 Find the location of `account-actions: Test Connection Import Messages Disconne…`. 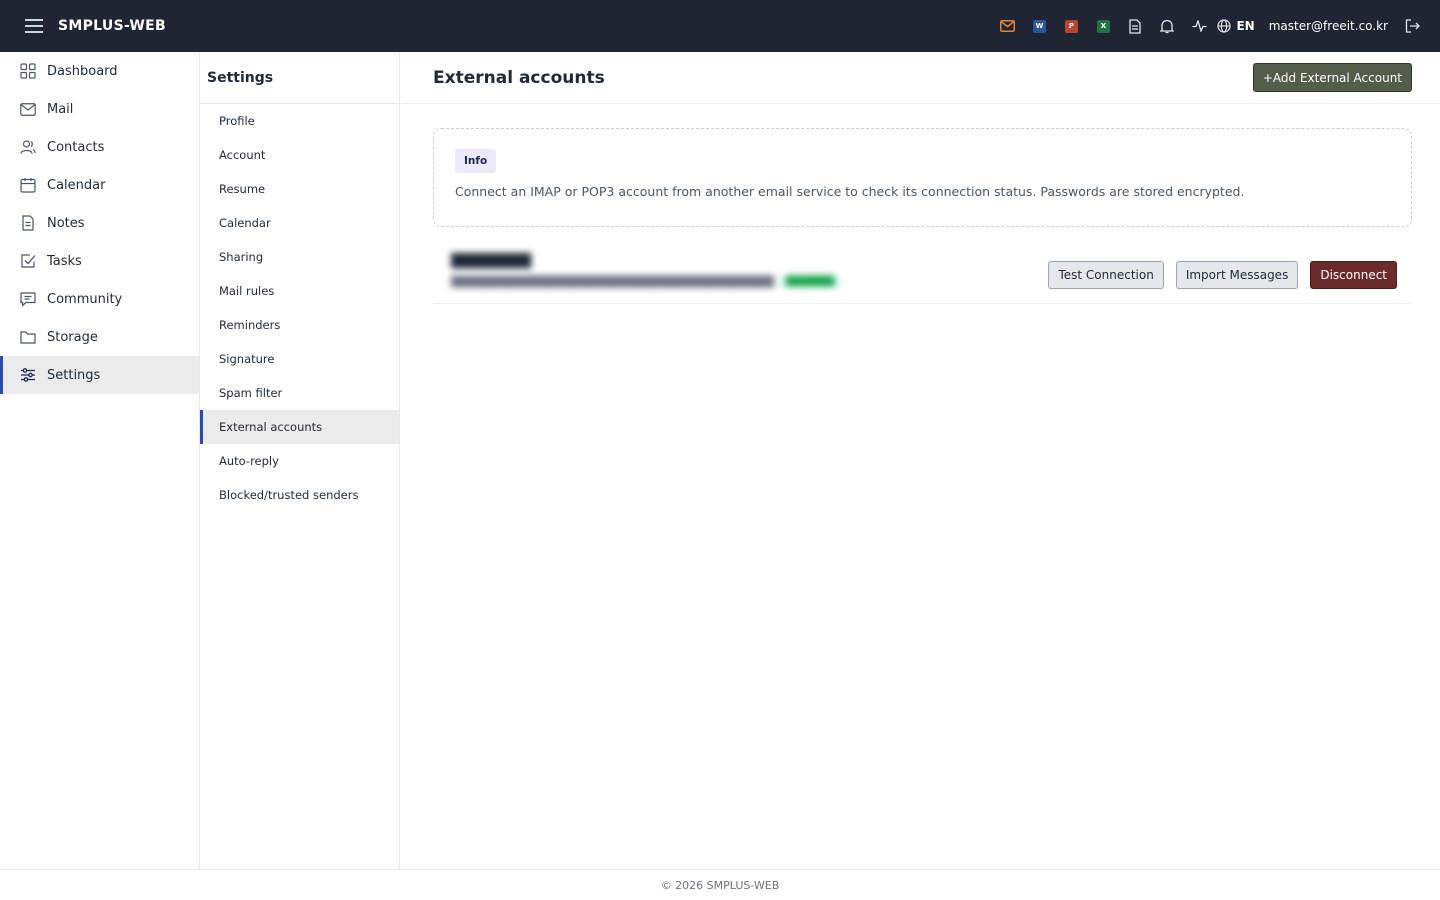

account-actions: Test Connection Import Messages Disconne… is located at coordinates (1222, 275).